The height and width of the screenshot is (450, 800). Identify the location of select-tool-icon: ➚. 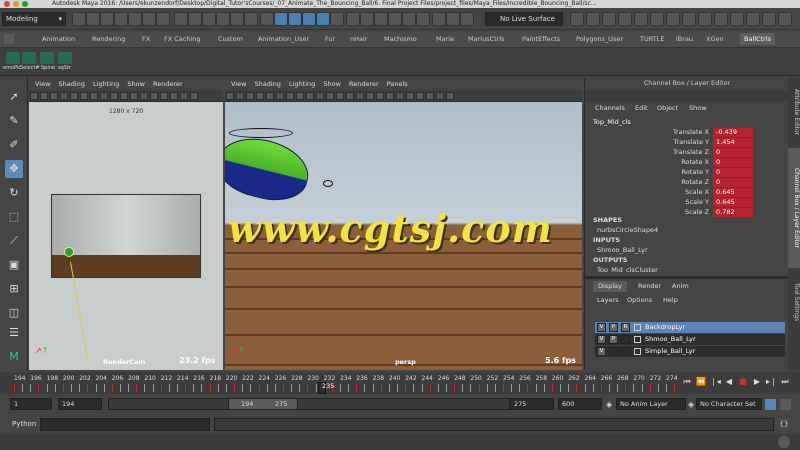
(14, 97).